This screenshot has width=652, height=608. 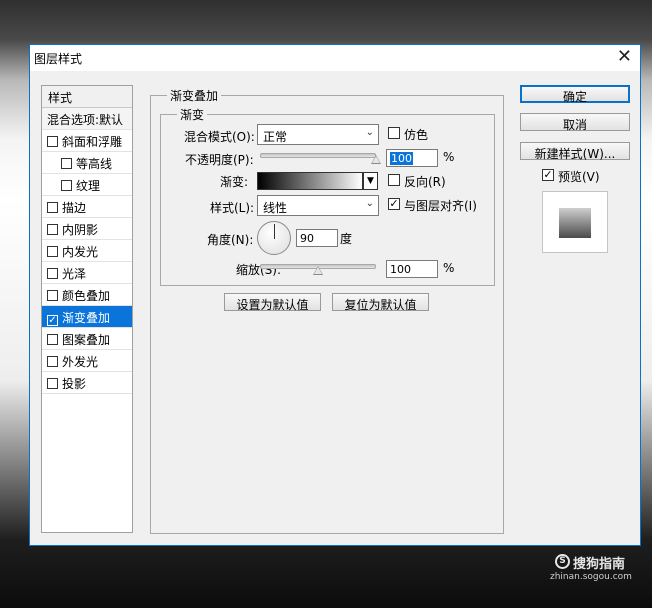 I want to click on inner-glow-checkbox, so click(x=52, y=251).